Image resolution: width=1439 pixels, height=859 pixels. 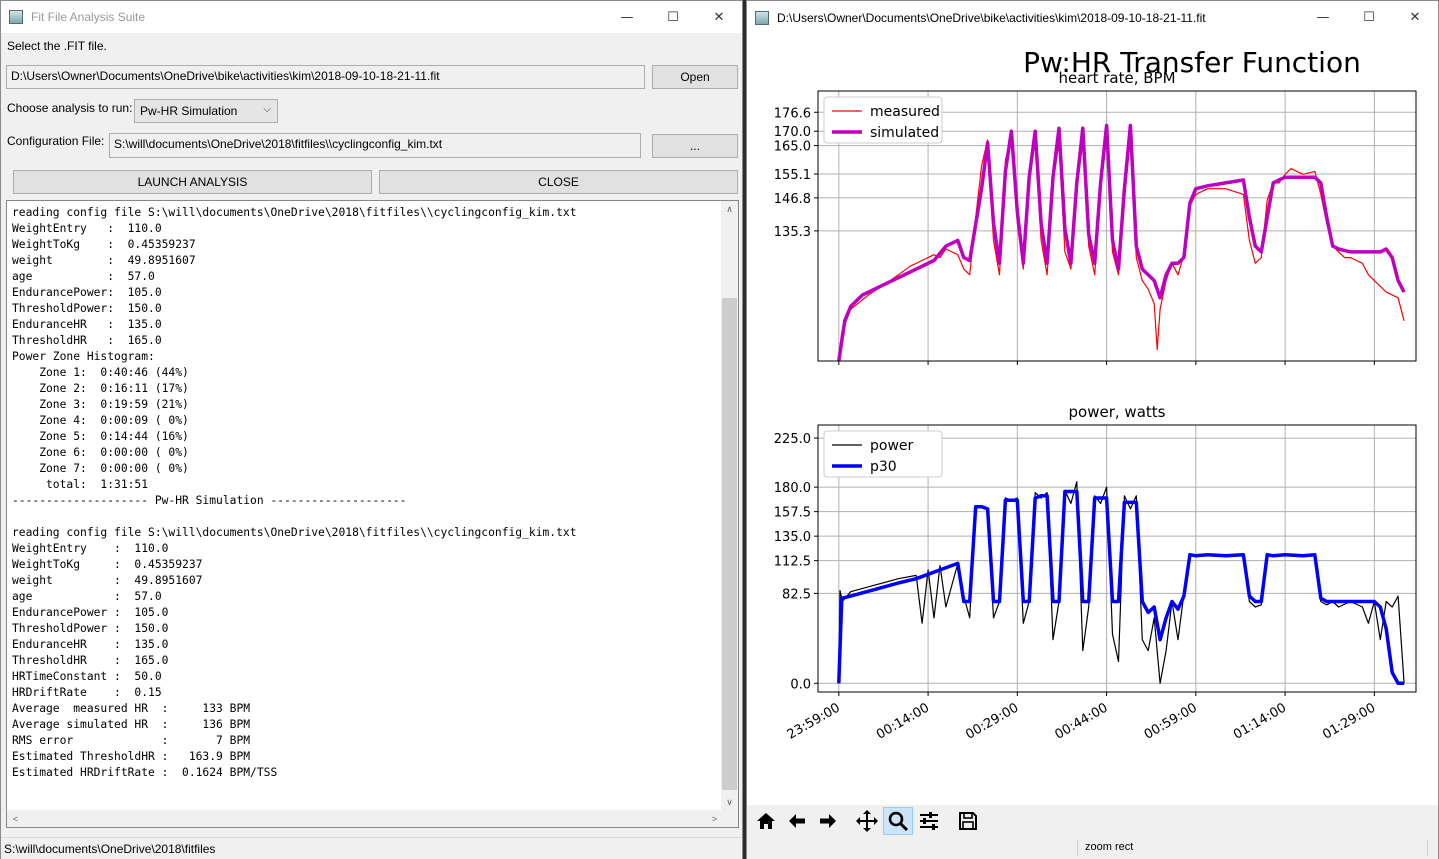 I want to click on log-line: Zone 4: 0:00:09 ( 0%), so click(x=100, y=420).